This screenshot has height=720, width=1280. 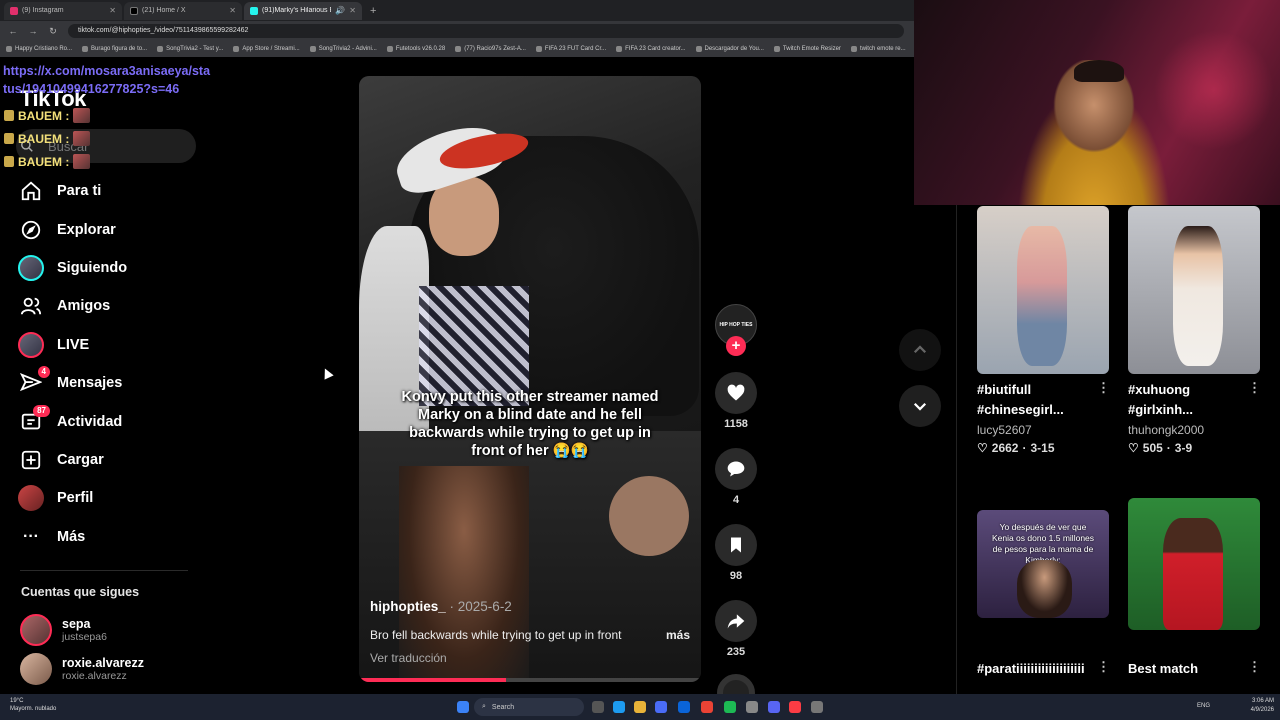 I want to click on mail-icon, so click(x=684, y=707).